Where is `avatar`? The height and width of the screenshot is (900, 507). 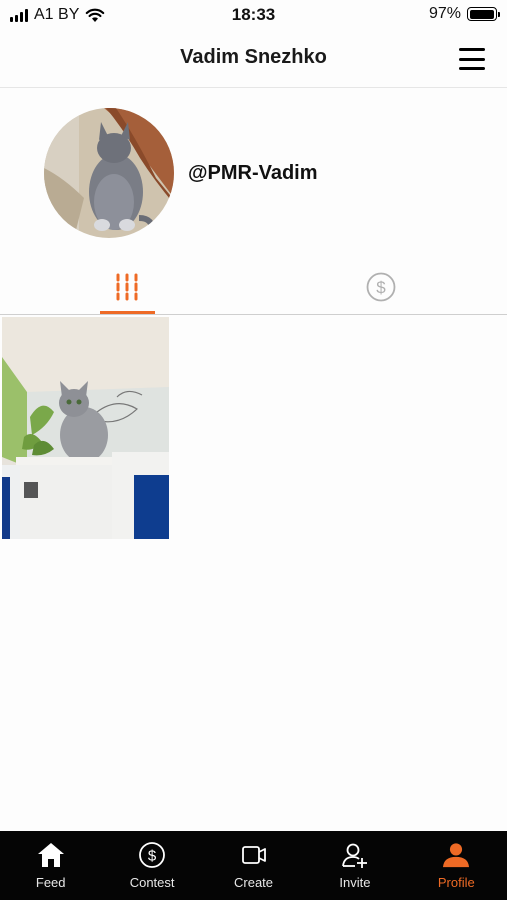
avatar is located at coordinates (109, 173).